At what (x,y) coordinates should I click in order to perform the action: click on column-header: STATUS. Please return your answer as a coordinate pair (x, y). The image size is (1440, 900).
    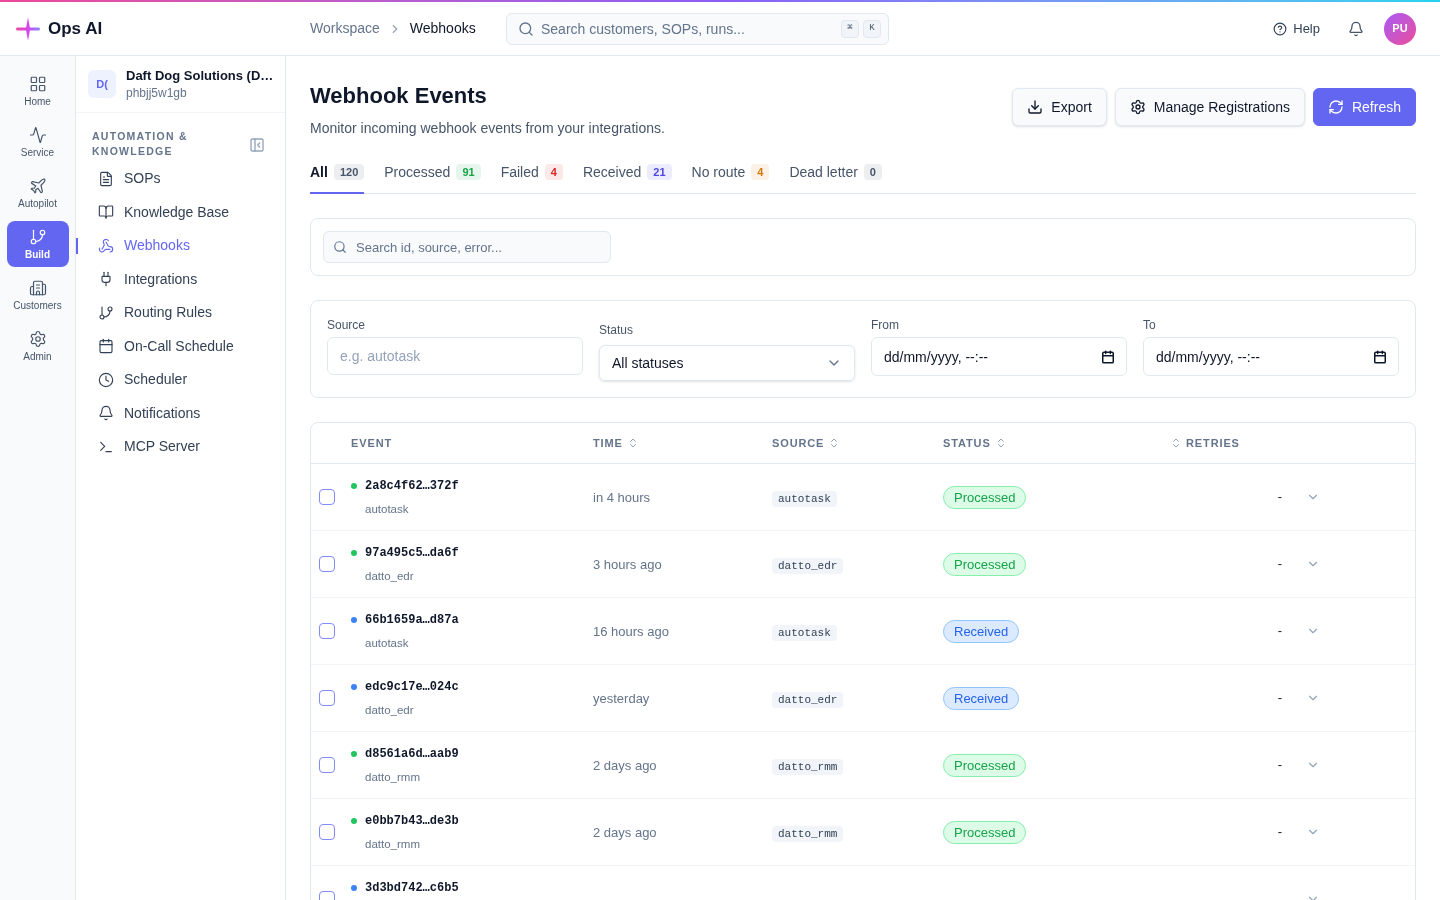
    Looking at the image, I should click on (967, 443).